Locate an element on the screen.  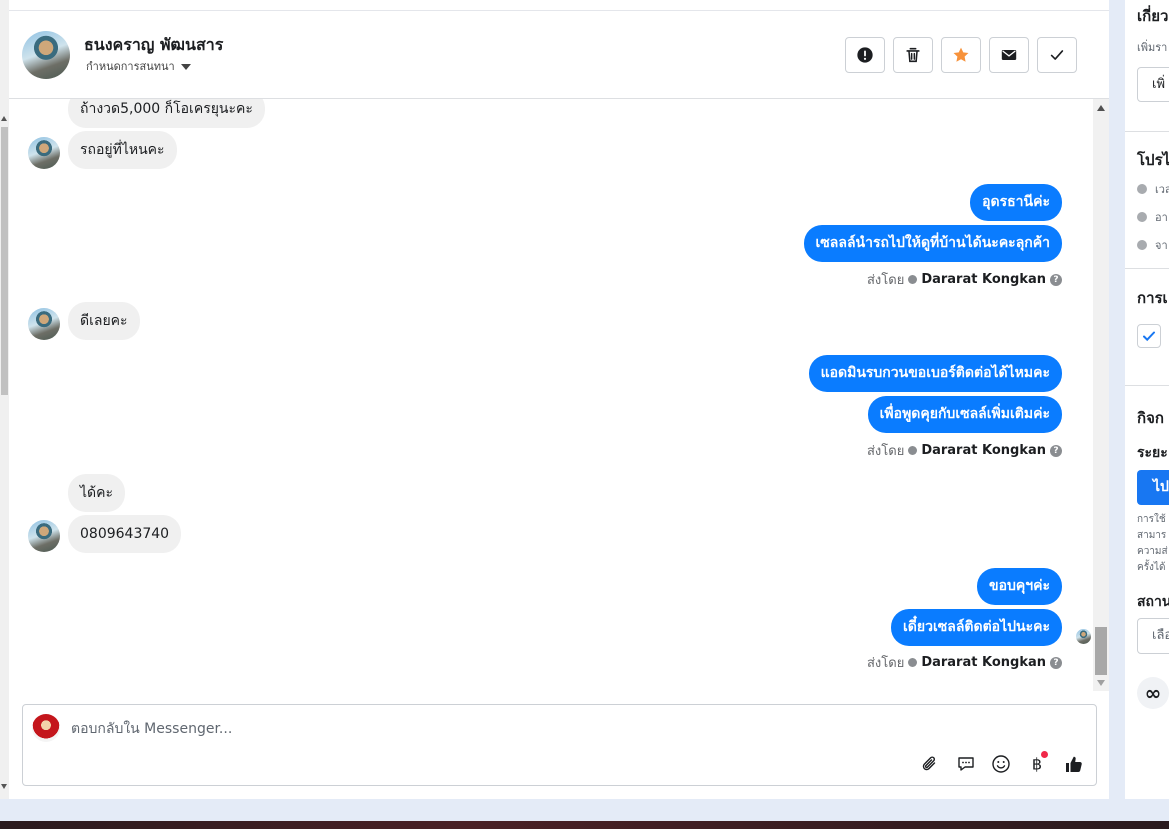
status-heading: สถาน is located at coordinates (1153, 602).